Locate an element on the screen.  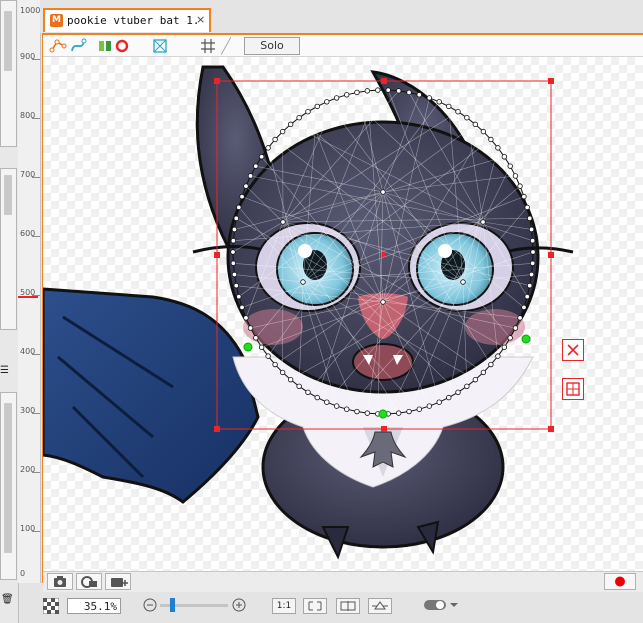
checker-icon is located at coordinates (51, 606).